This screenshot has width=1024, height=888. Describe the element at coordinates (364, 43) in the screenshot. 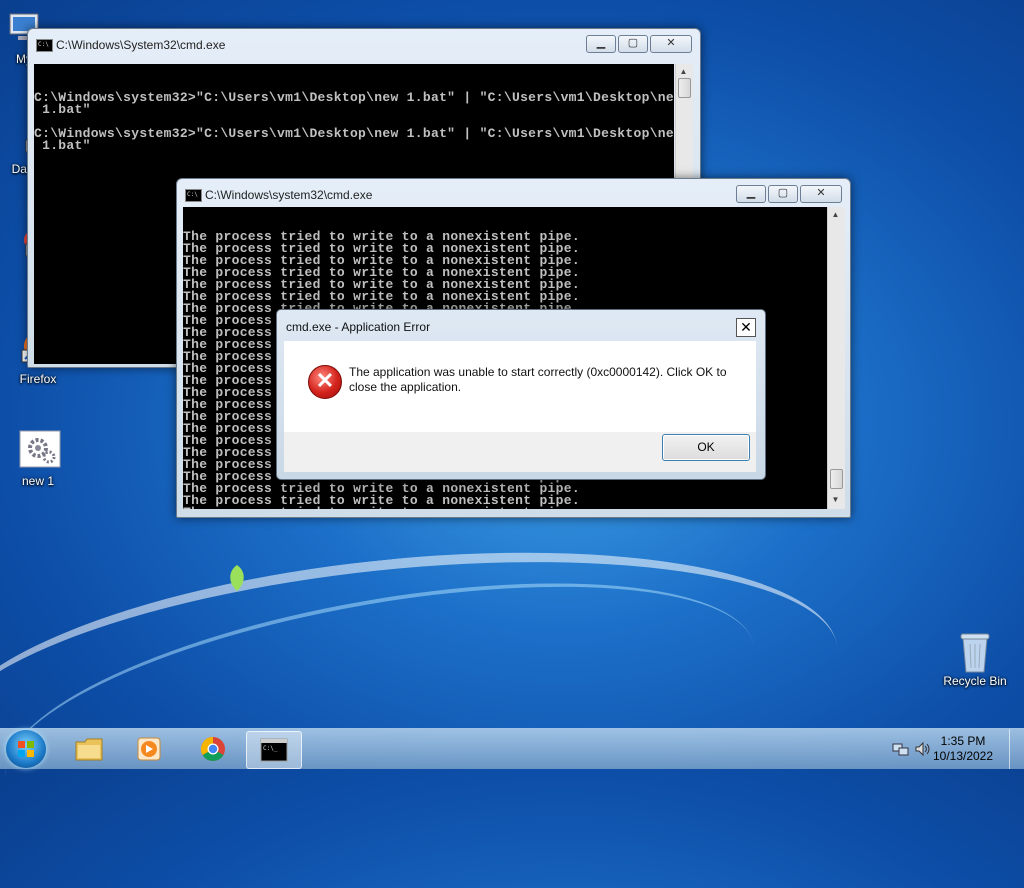

I see `title-bar: C:\Windows\System32\cmd.exe ▁ ▢ ✕` at that location.